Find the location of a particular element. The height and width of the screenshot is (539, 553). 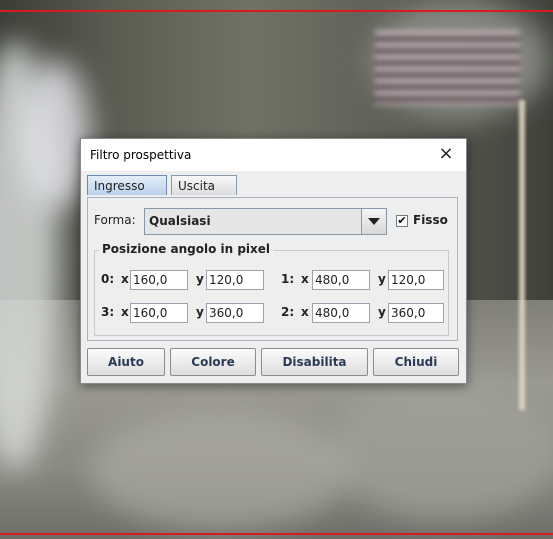

corner-3-y-input: 360,0 is located at coordinates (235, 313).